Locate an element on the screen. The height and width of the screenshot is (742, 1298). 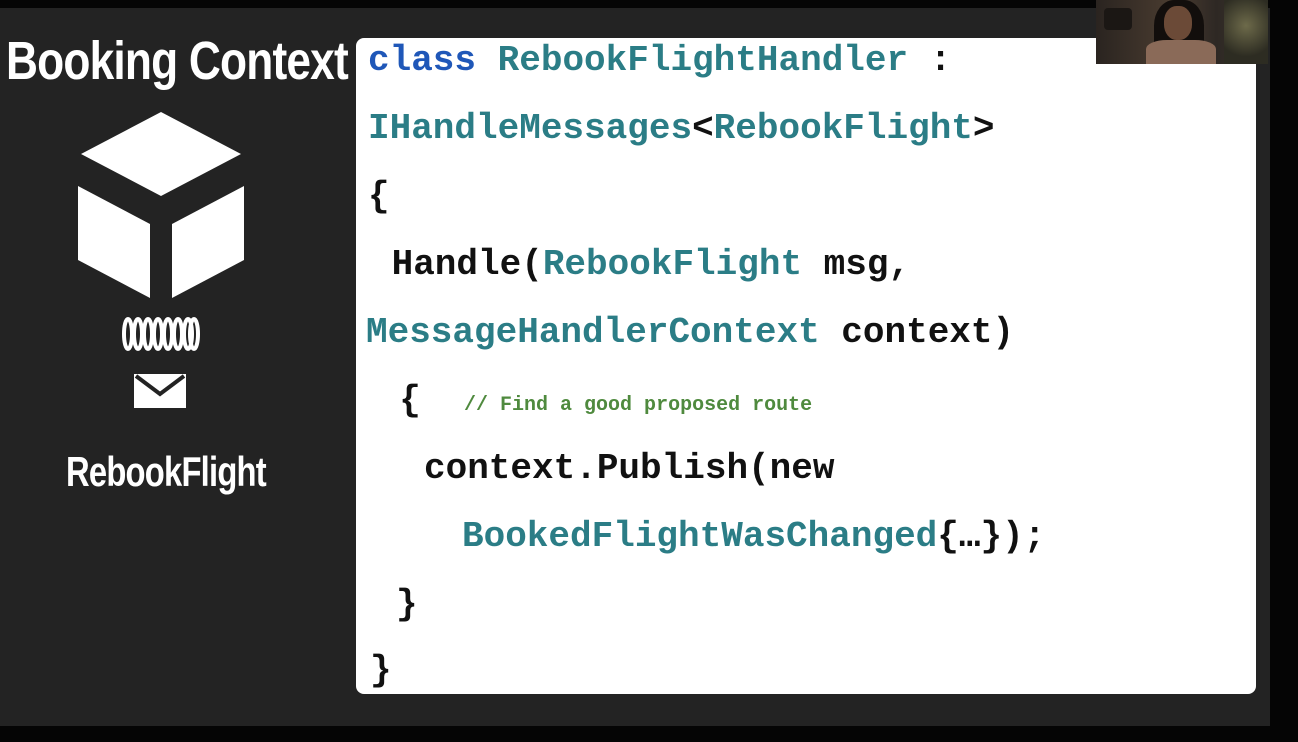
code-text: < is located at coordinates (703, 128).